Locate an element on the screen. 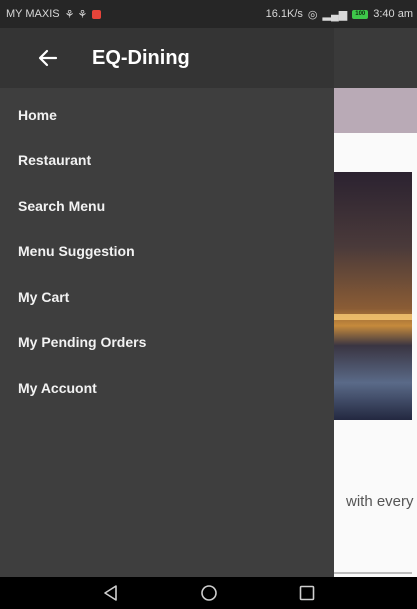  menu-item-label: Home is located at coordinates (37, 114).